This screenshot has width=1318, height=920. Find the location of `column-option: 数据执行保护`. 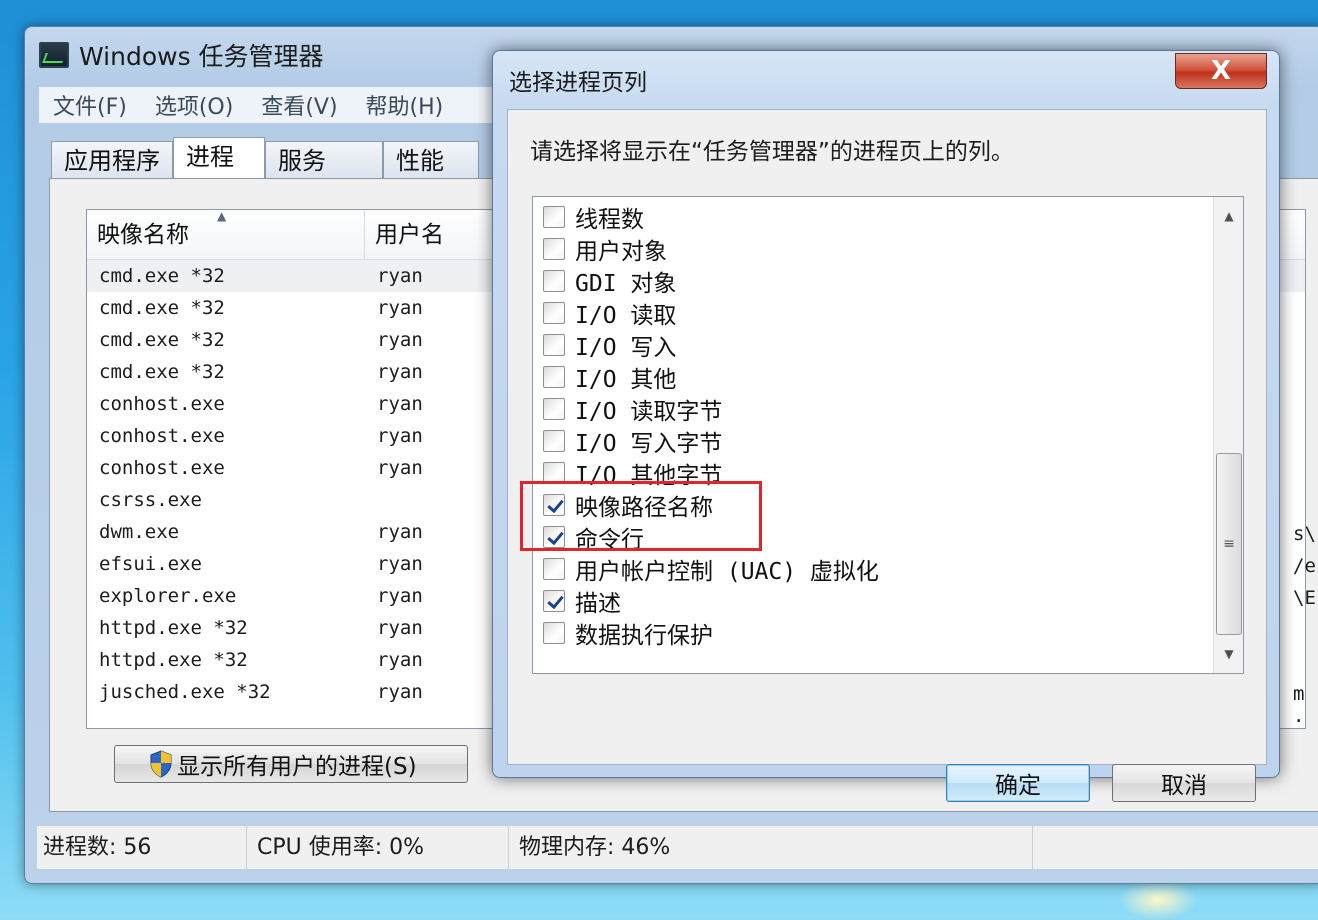

column-option: 数据执行保护 is located at coordinates (628, 633).